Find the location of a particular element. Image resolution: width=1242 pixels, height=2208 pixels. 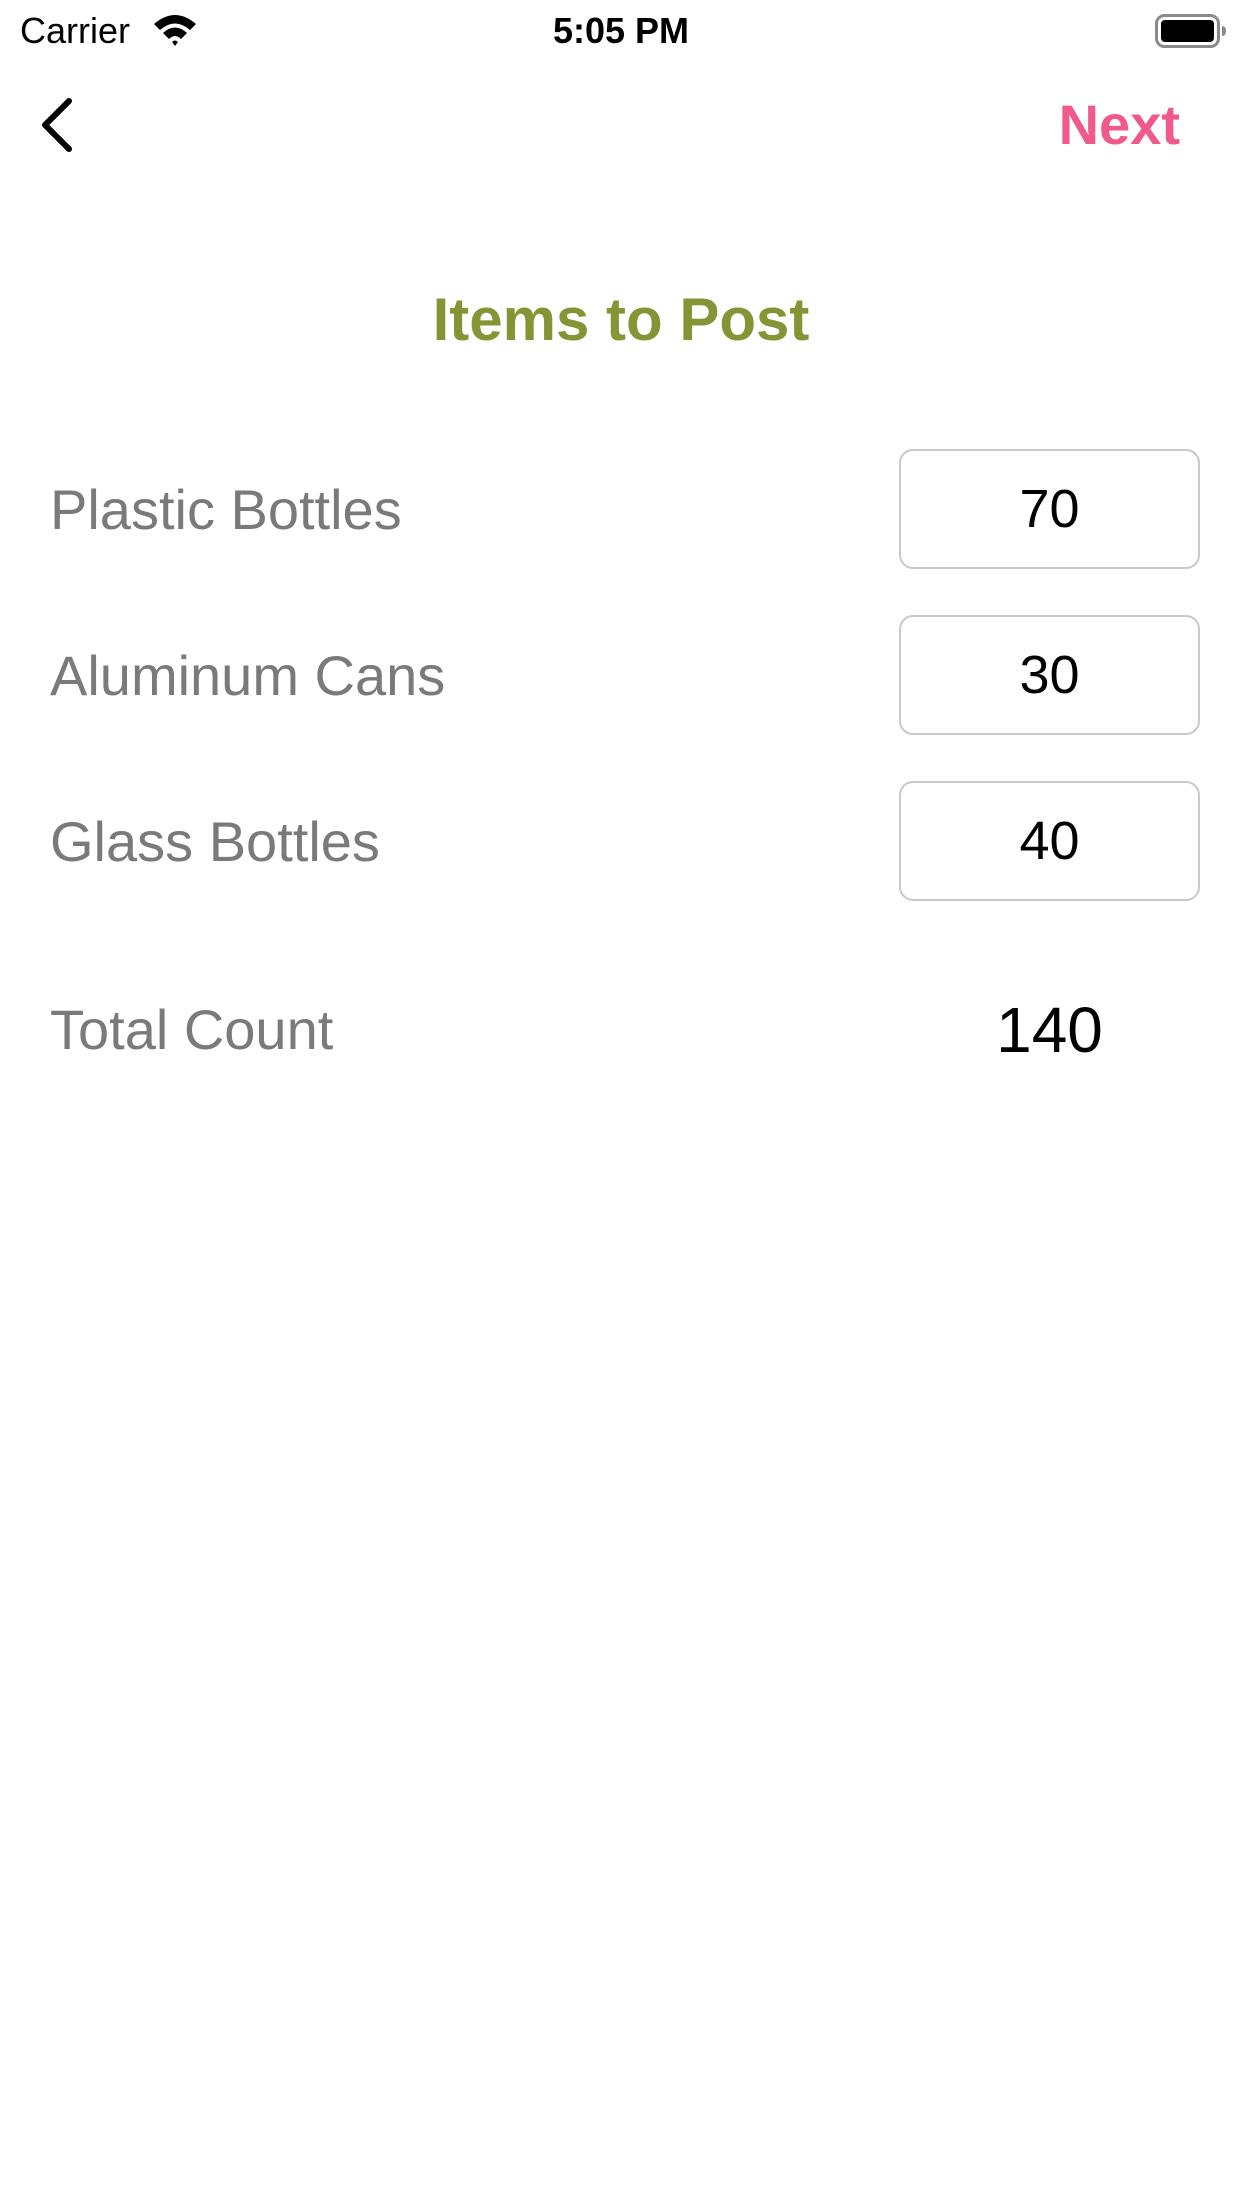

back-button is located at coordinates (57, 125).